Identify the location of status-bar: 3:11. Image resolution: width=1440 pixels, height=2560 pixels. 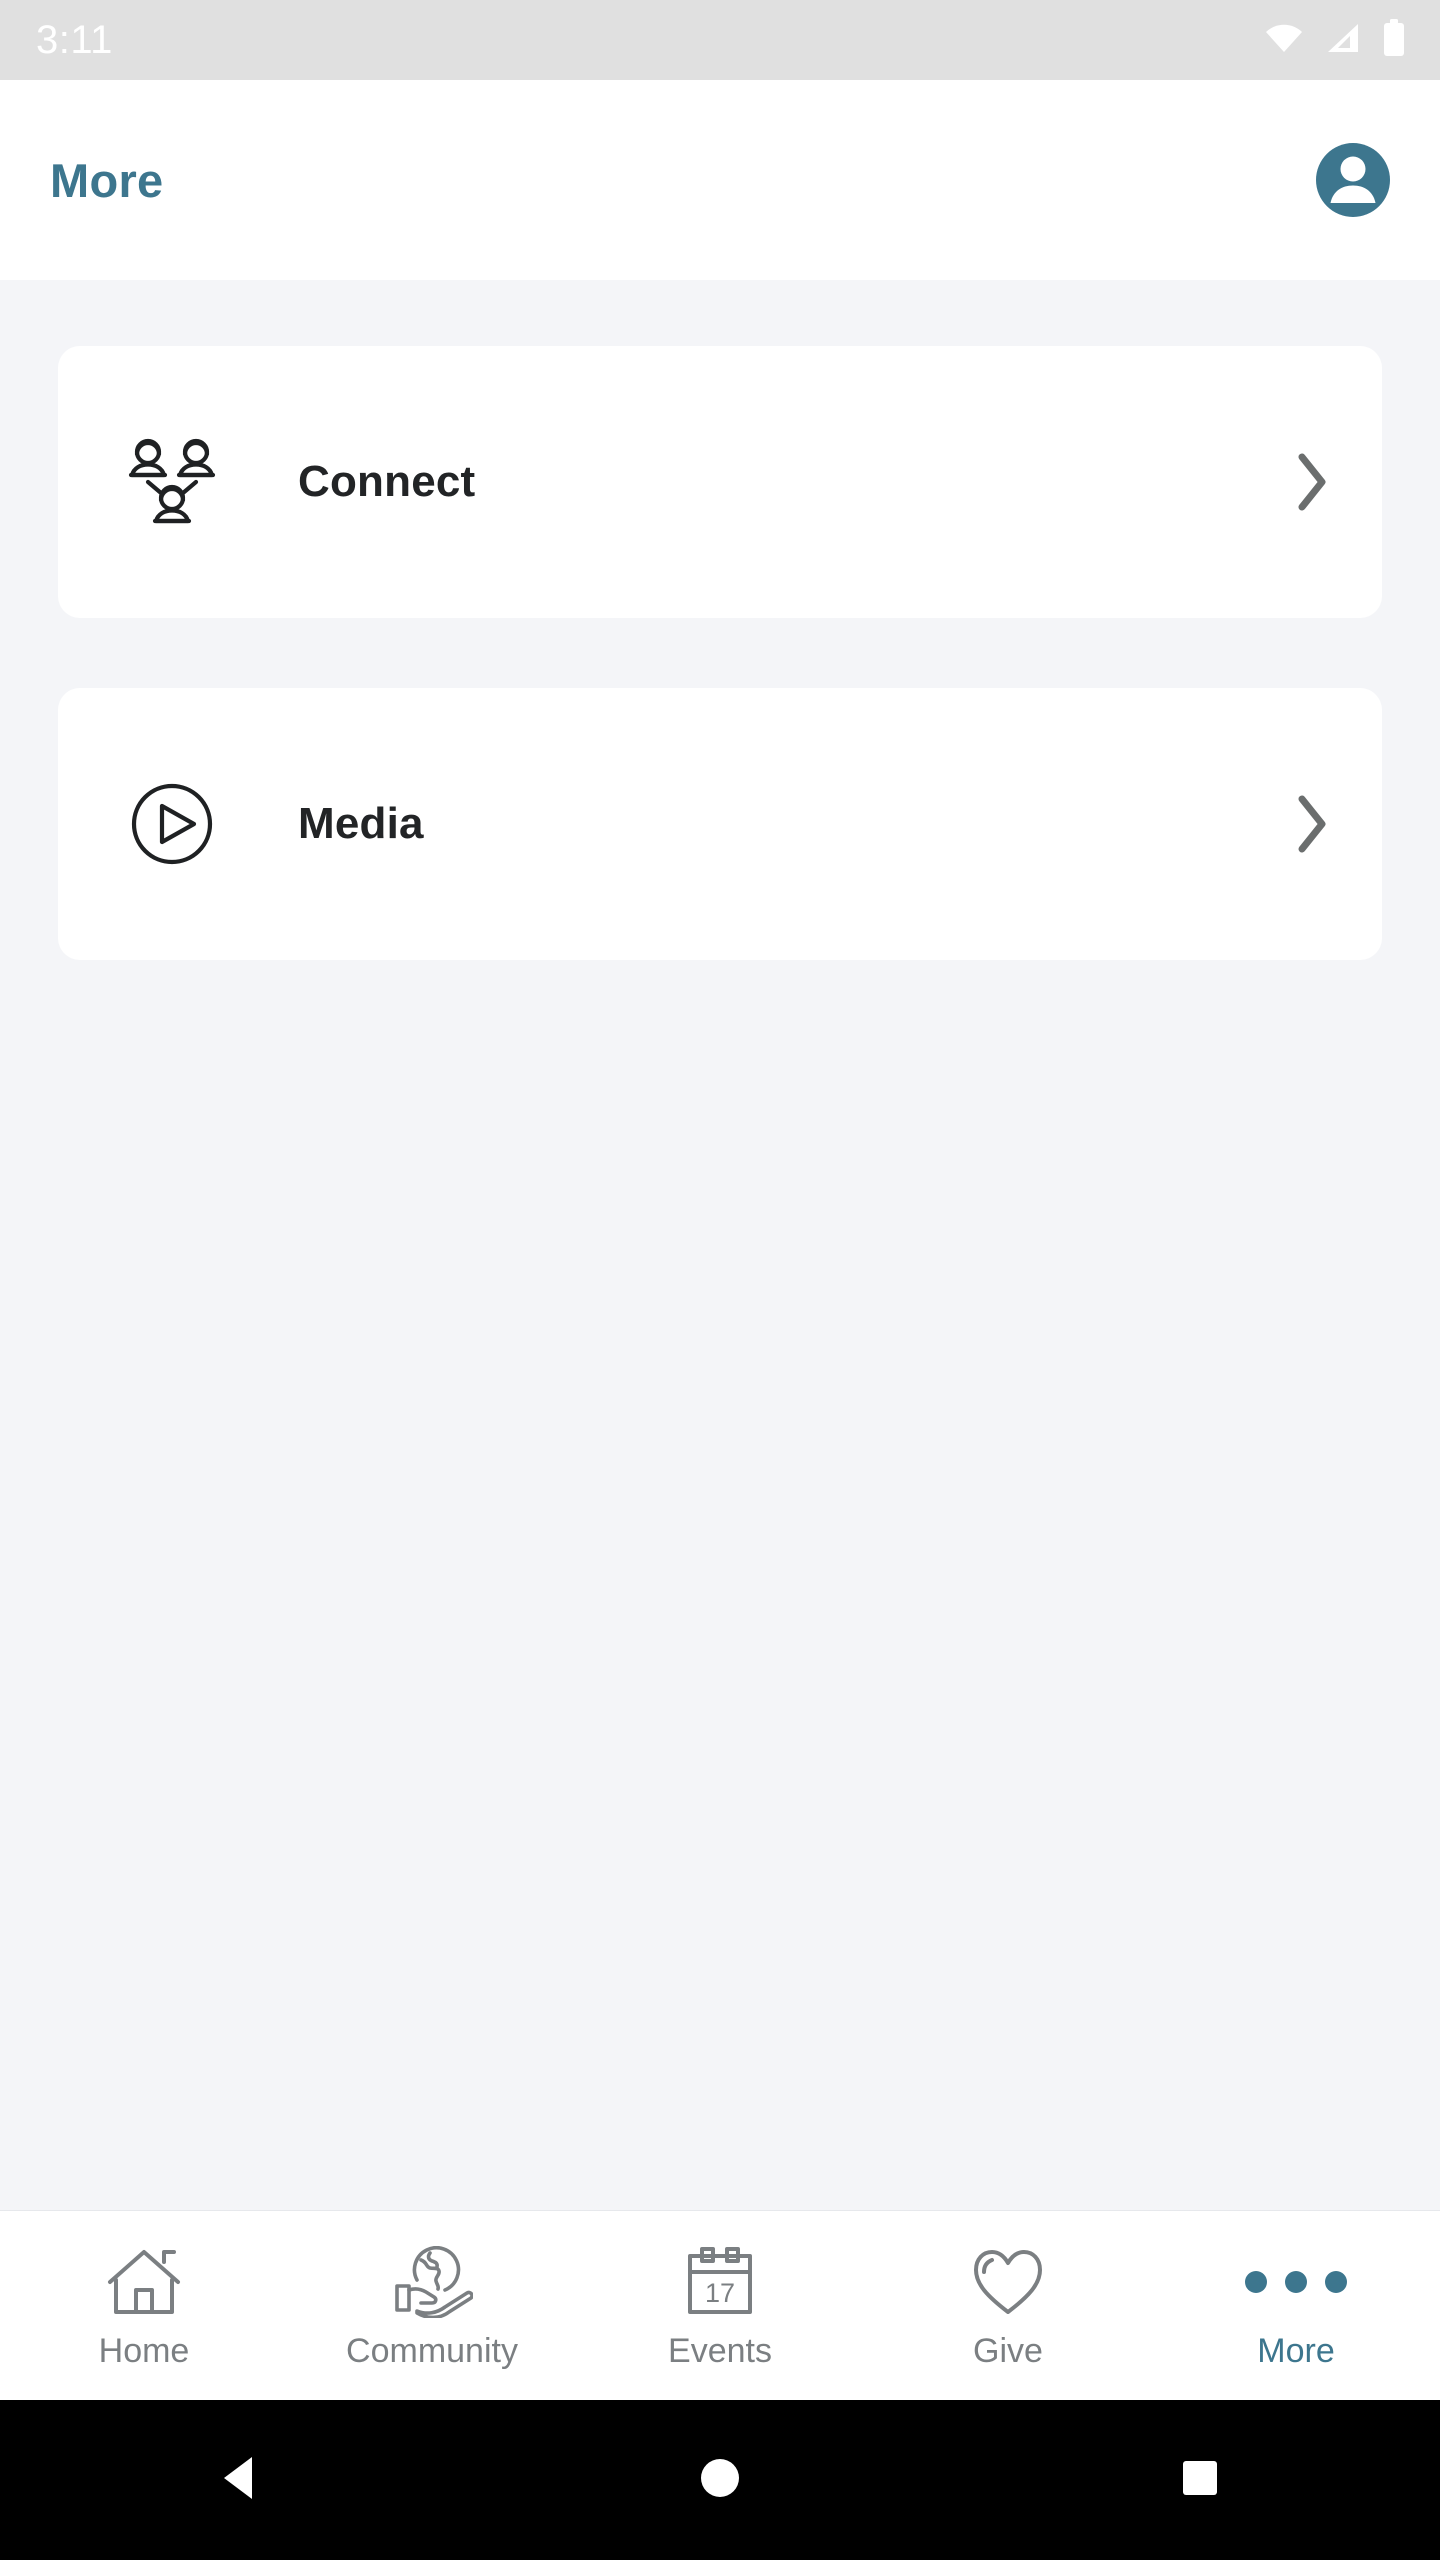
(720, 40).